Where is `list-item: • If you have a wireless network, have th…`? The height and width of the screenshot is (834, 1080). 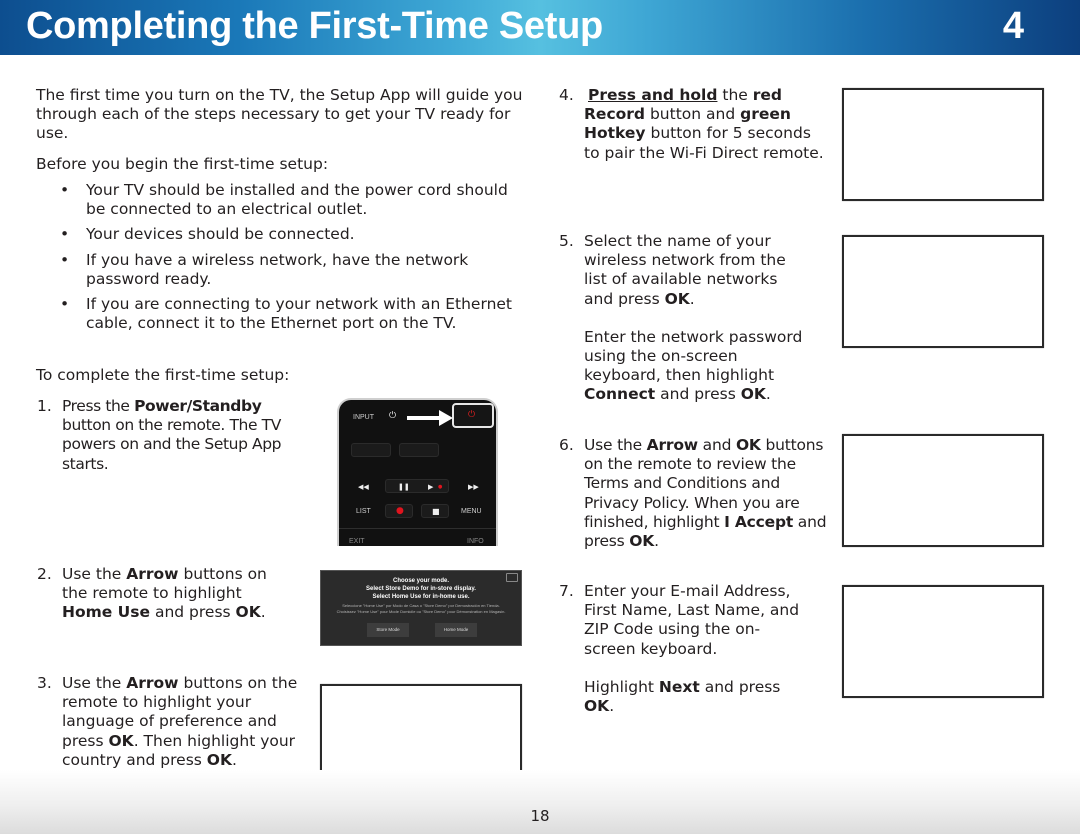
list-item: • If you have a wireless network, have th… is located at coordinates (264, 269).